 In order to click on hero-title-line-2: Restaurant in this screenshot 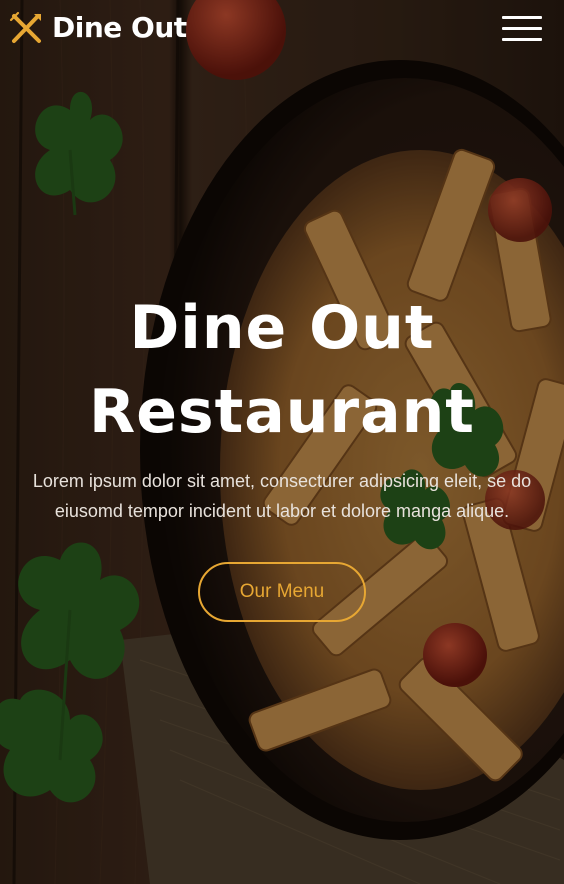, I will do `click(282, 412)`.